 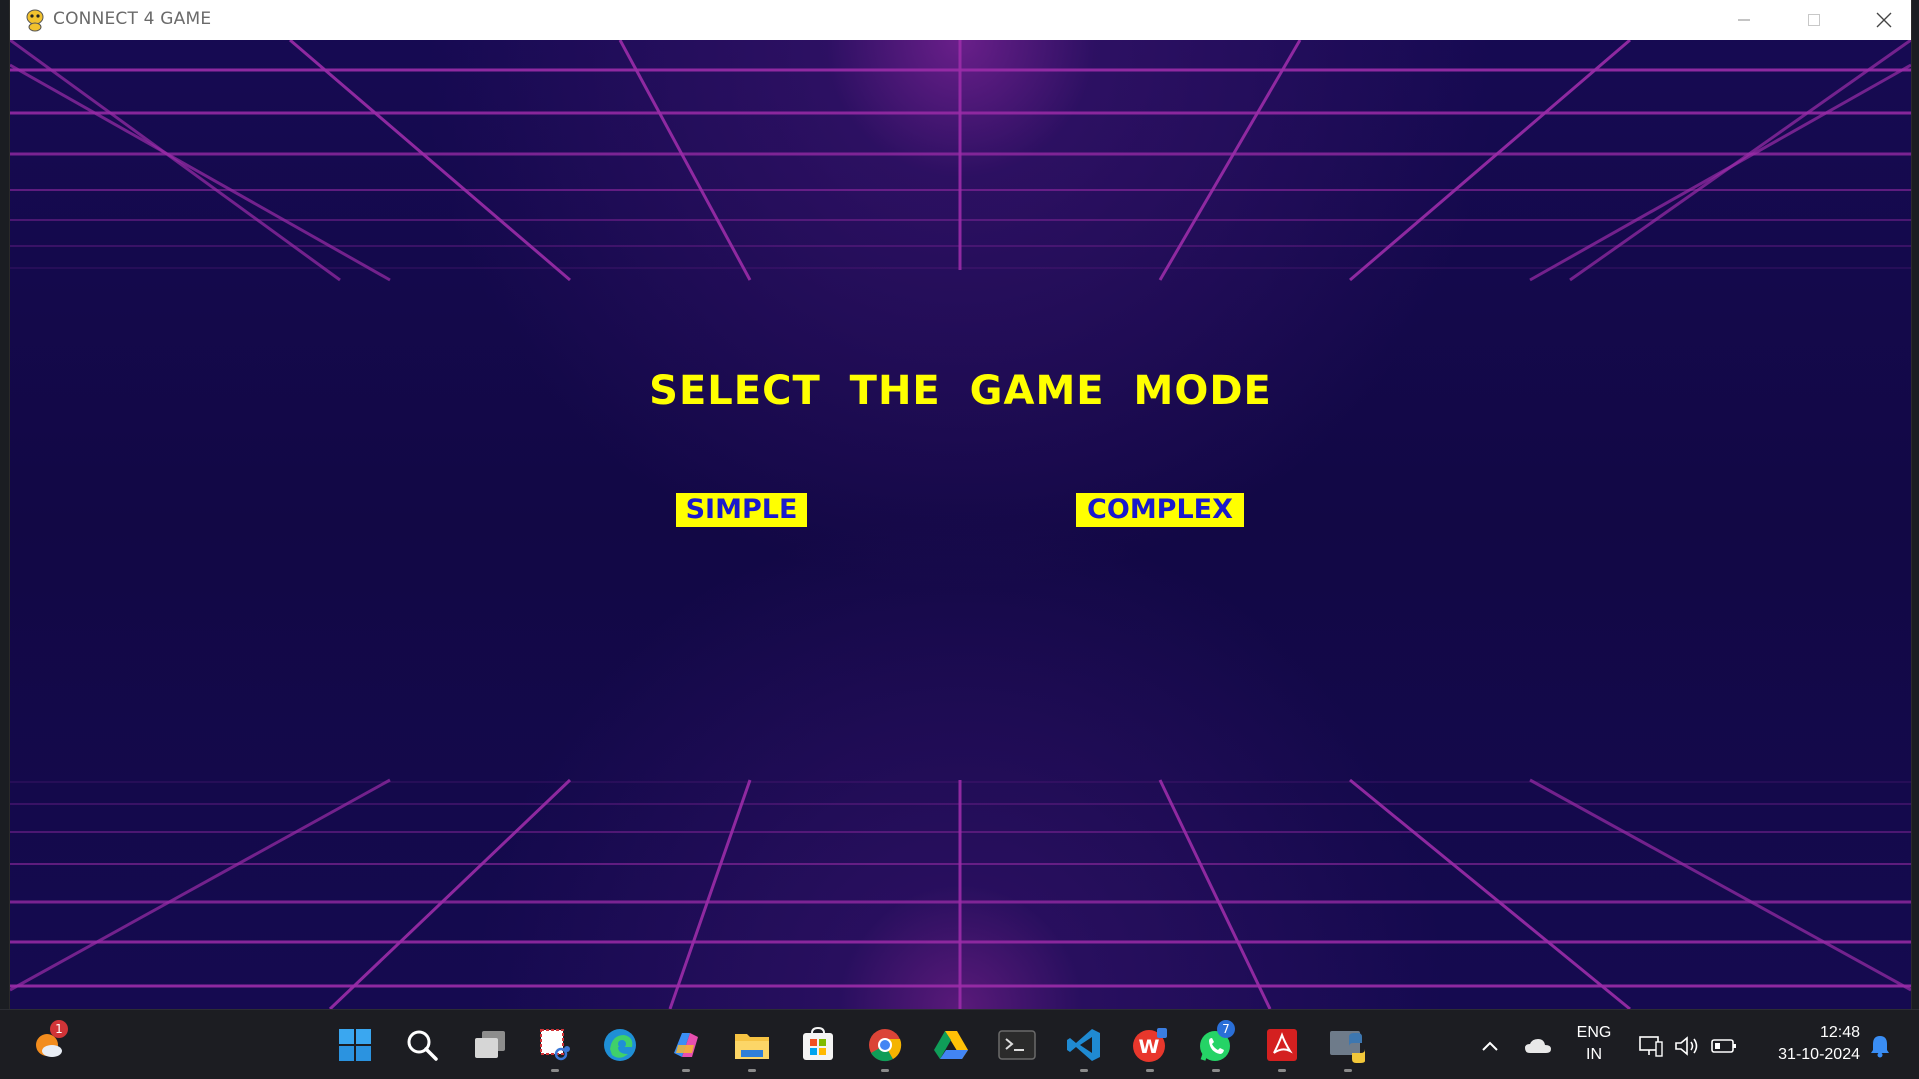 I want to click on google-drive-icon, so click(x=951, y=1045).